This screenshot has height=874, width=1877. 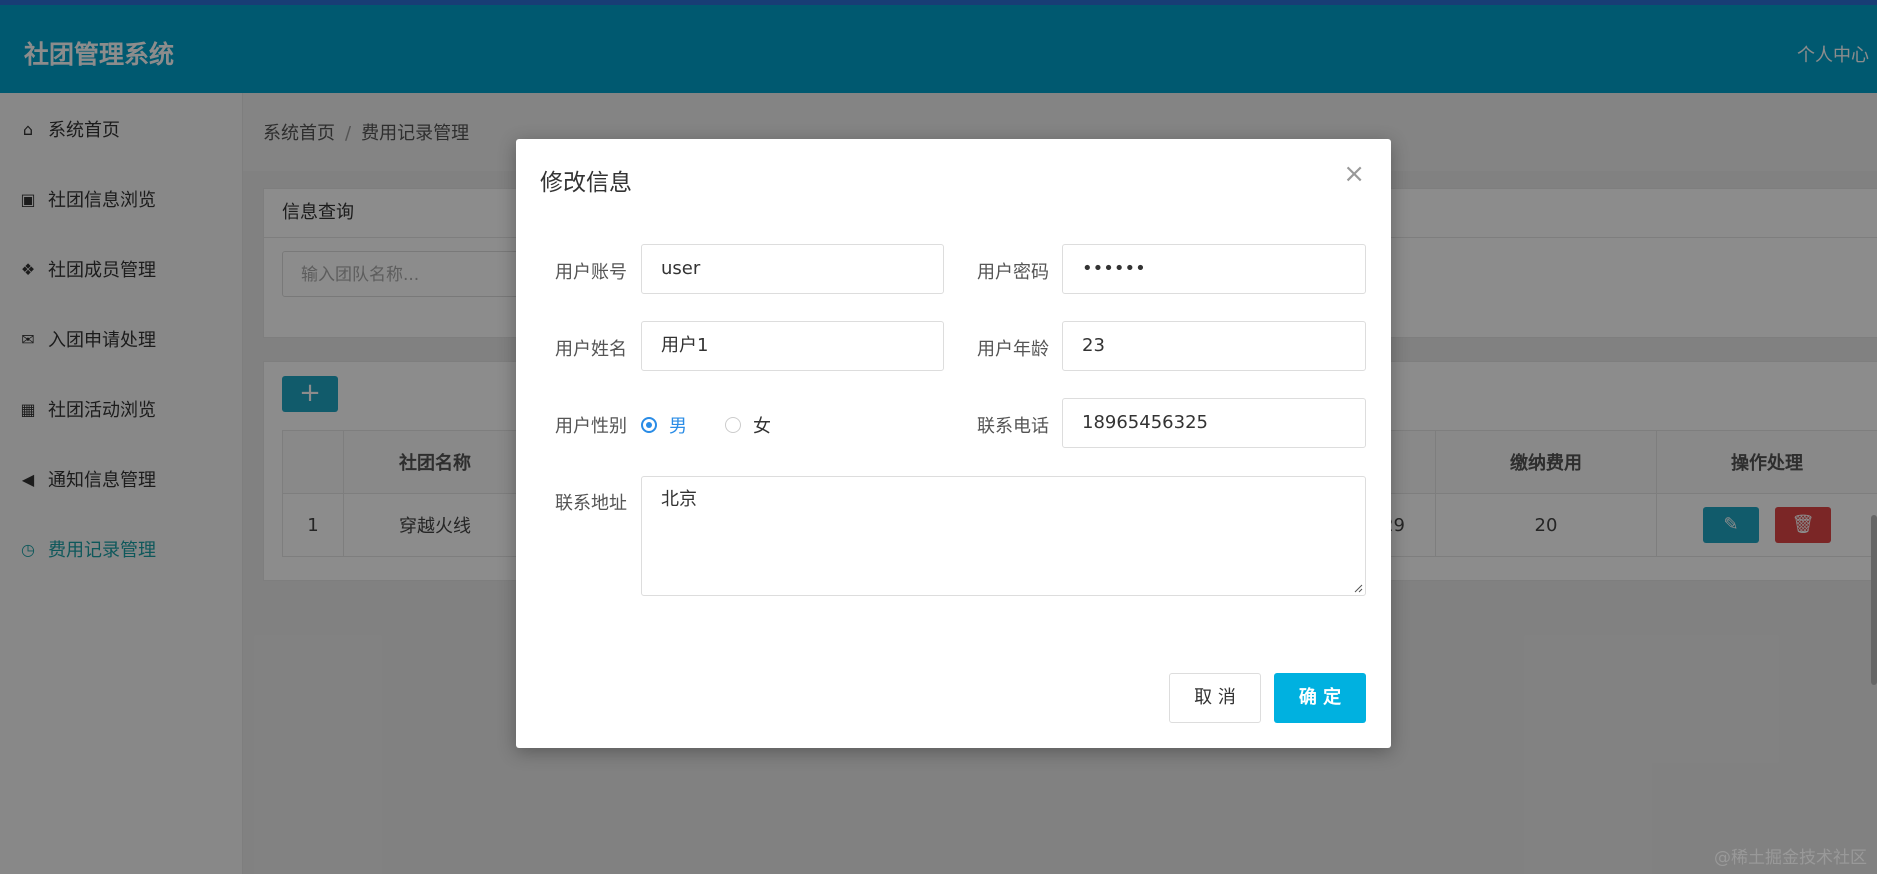 What do you see at coordinates (1214, 346) in the screenshot?
I see `age-field: 23` at bounding box center [1214, 346].